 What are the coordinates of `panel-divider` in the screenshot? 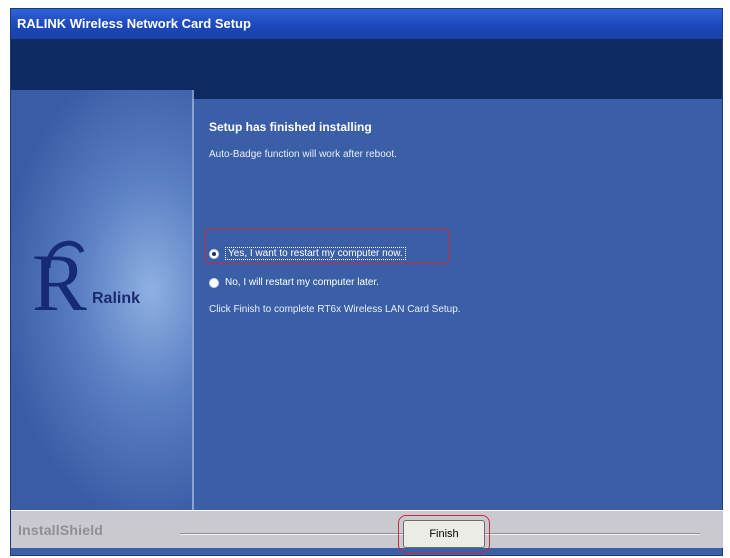 It's located at (193, 300).